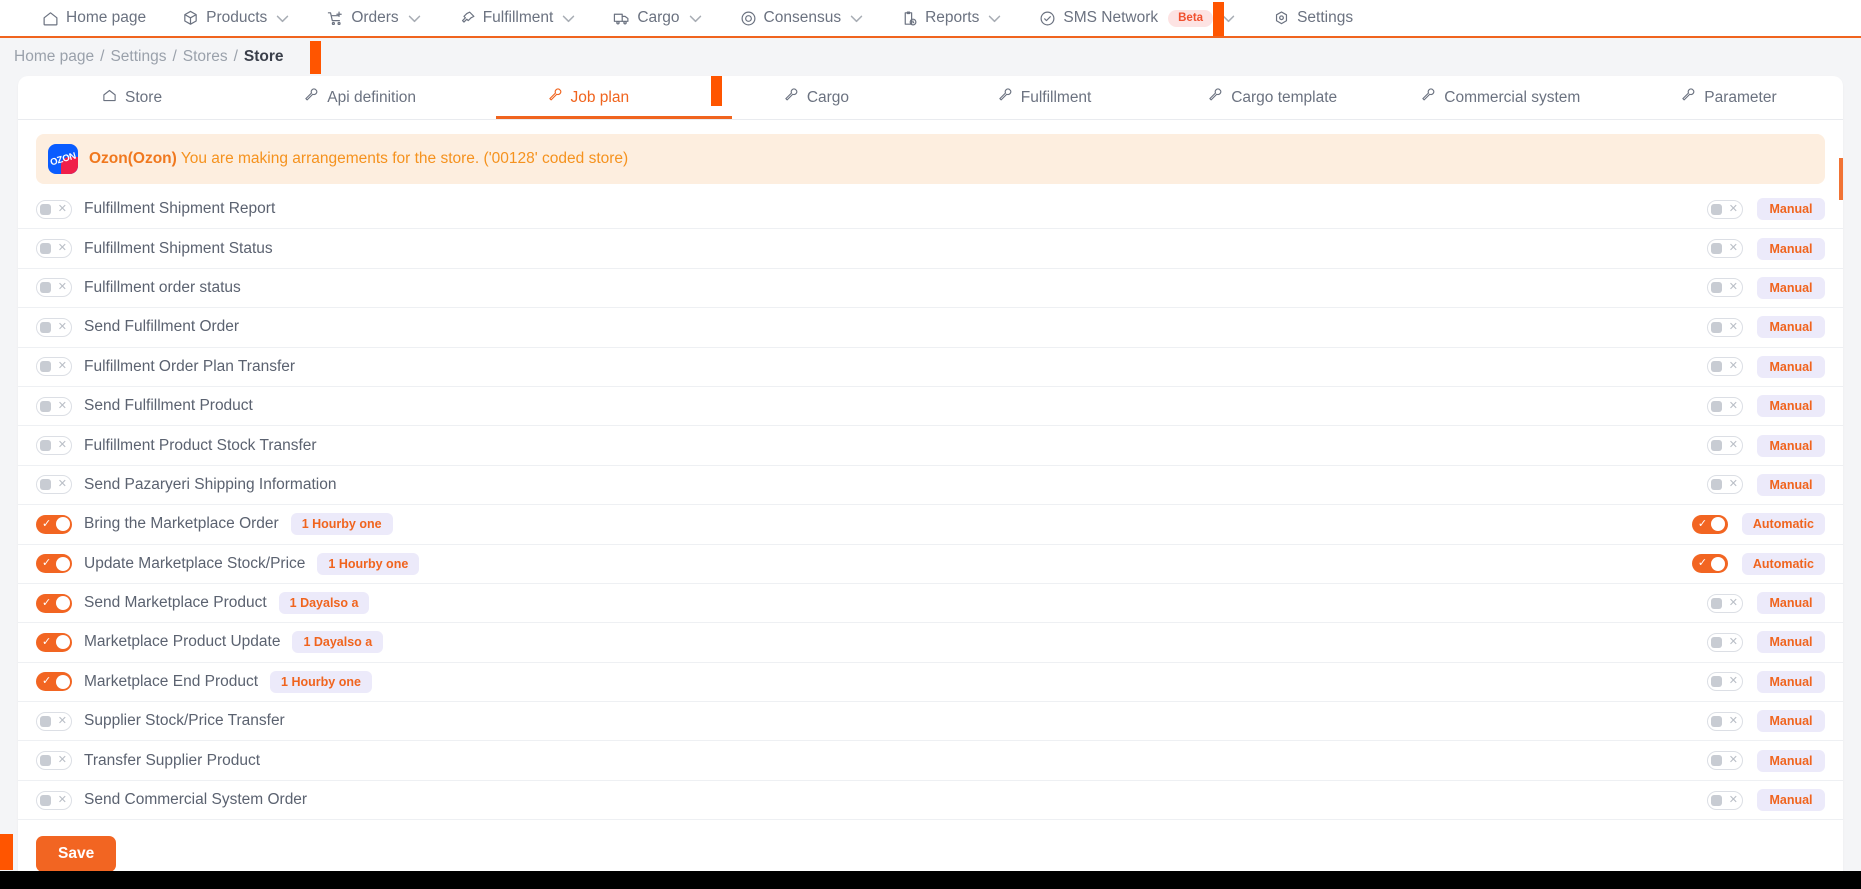 Image resolution: width=1861 pixels, height=889 pixels. I want to click on tab-commercial-system: Commercial system, so click(1501, 98).